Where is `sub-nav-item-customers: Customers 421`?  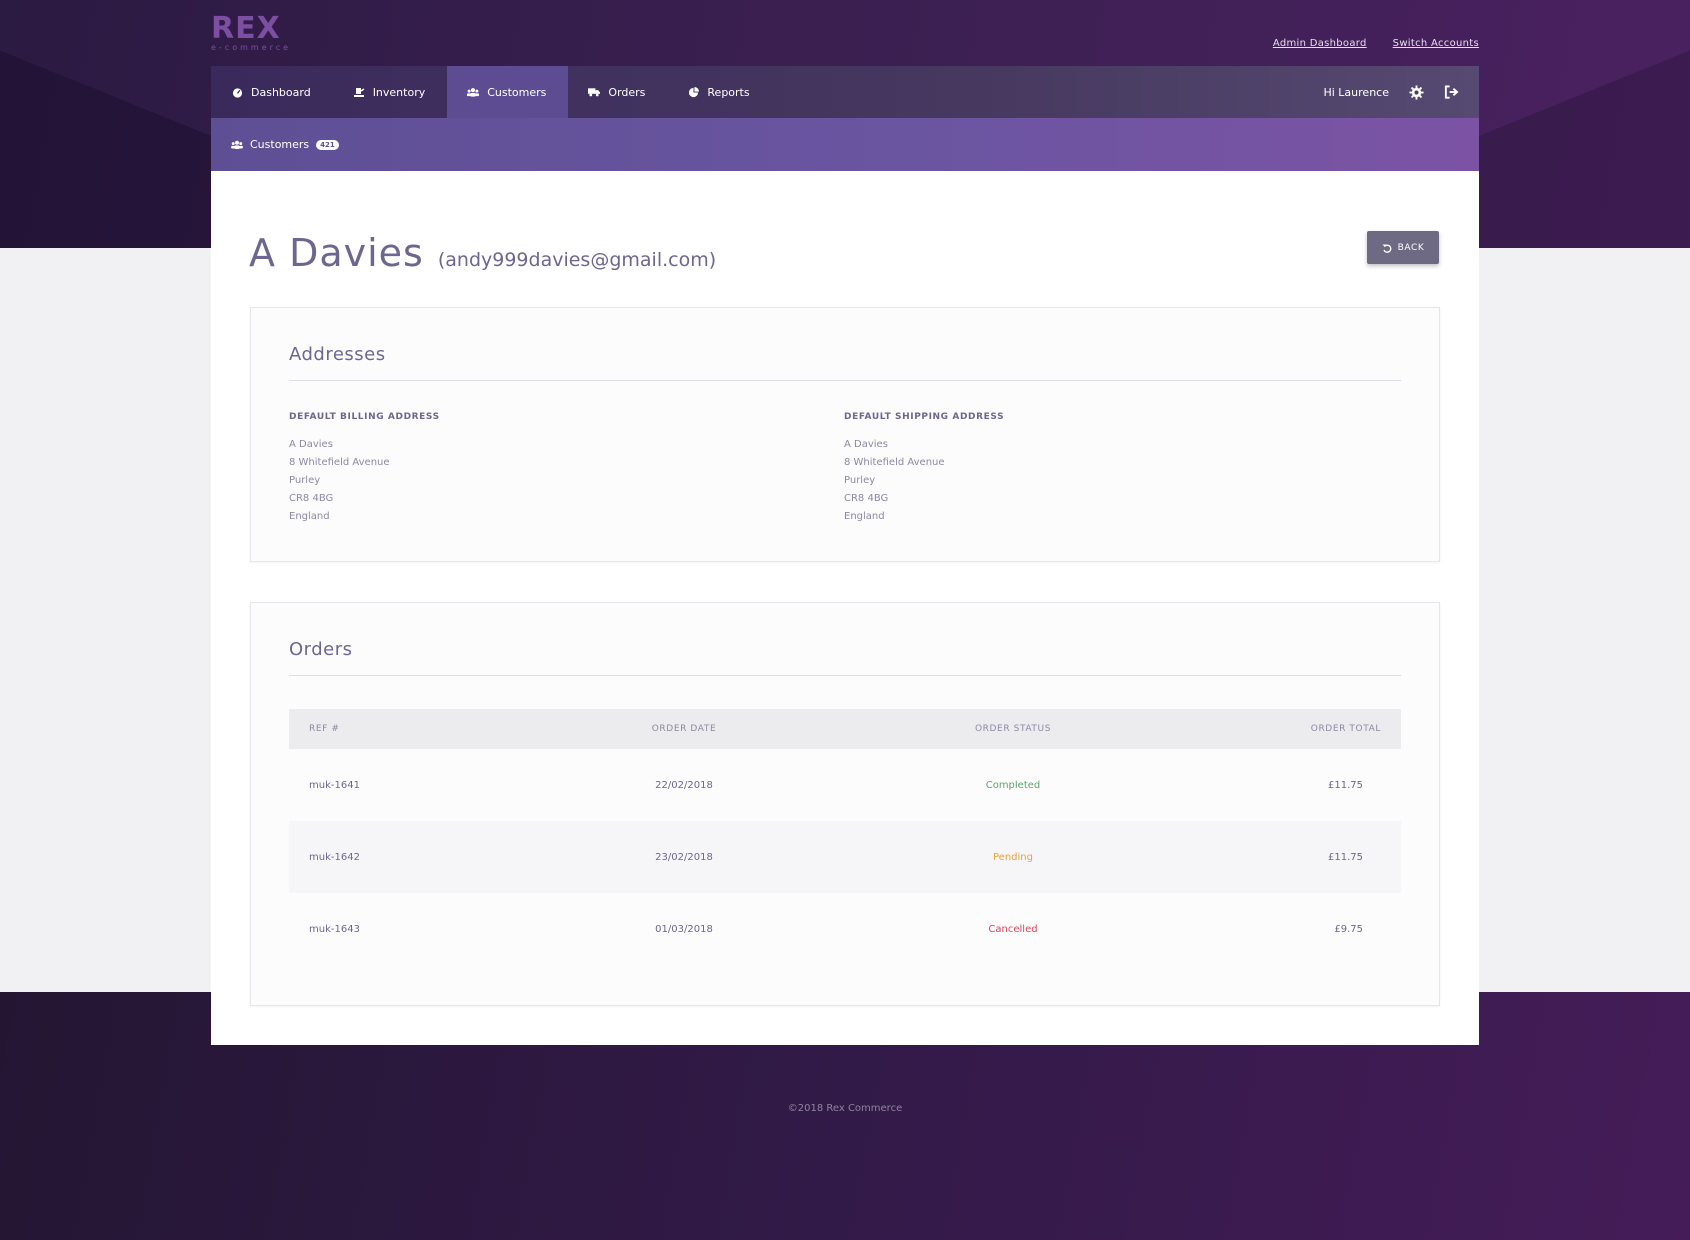
sub-nav-item-customers: Customers 421 is located at coordinates (285, 144).